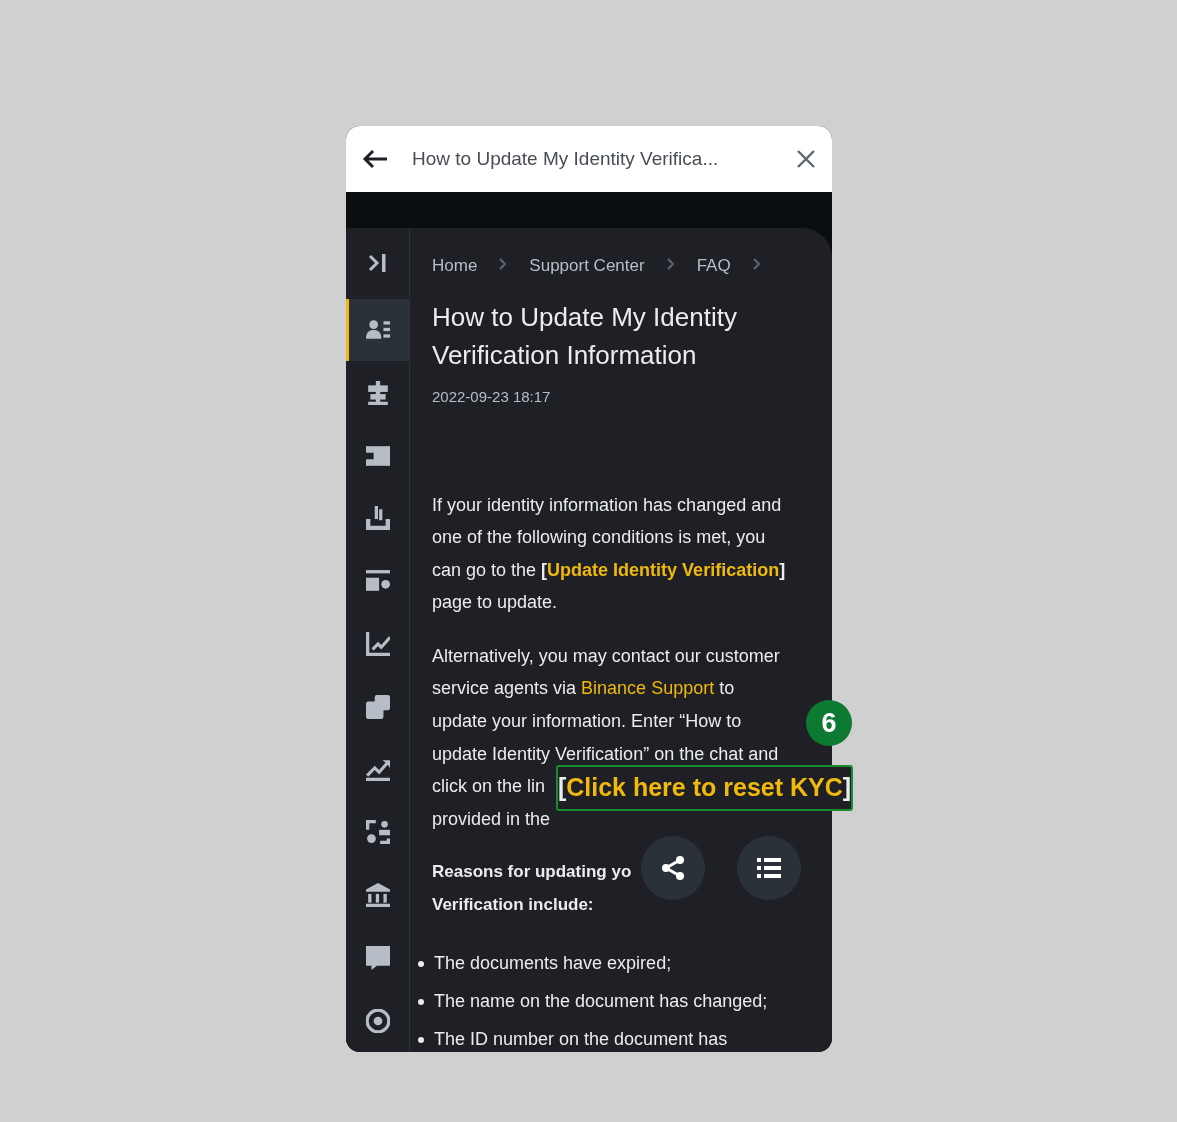  Describe the element at coordinates (769, 868) in the screenshot. I see `list-icon` at that location.